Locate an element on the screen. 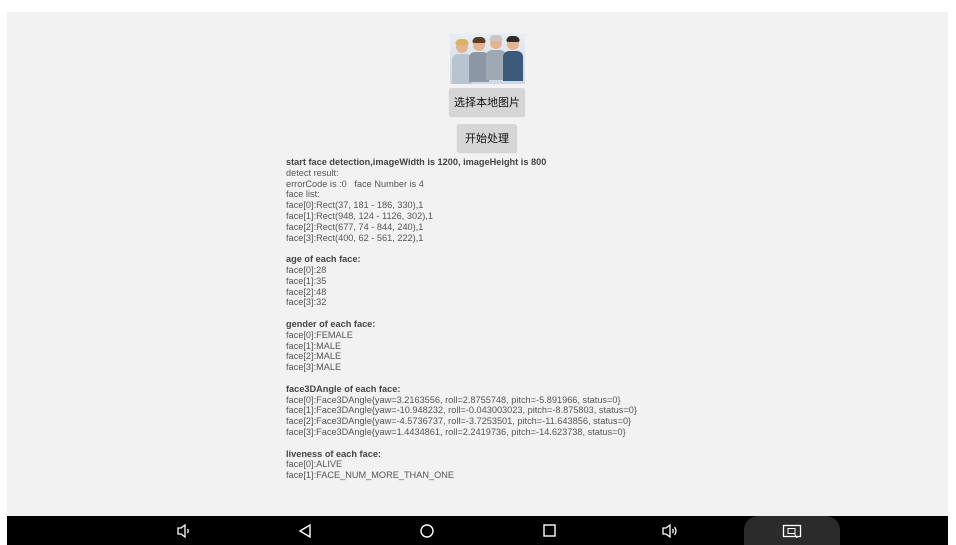 The width and height of the screenshot is (956, 545). log-line: detect result: is located at coordinates (312, 172).